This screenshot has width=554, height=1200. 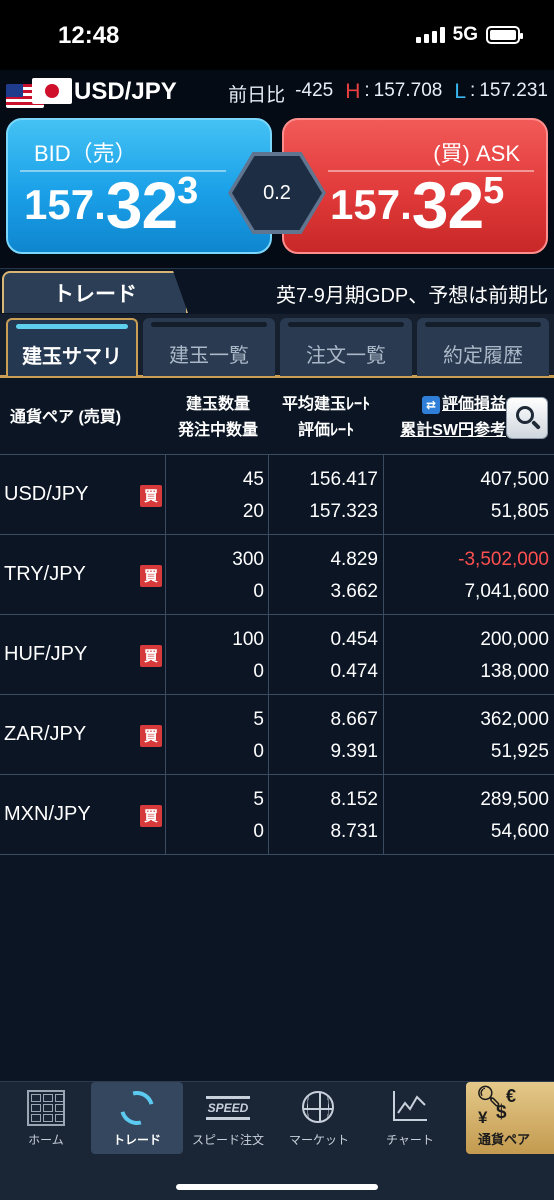 I want to click on table-row: ZAR/JPY 買 5 0 8.667 9.391 362,000 51,925, so click(x=277, y=735).